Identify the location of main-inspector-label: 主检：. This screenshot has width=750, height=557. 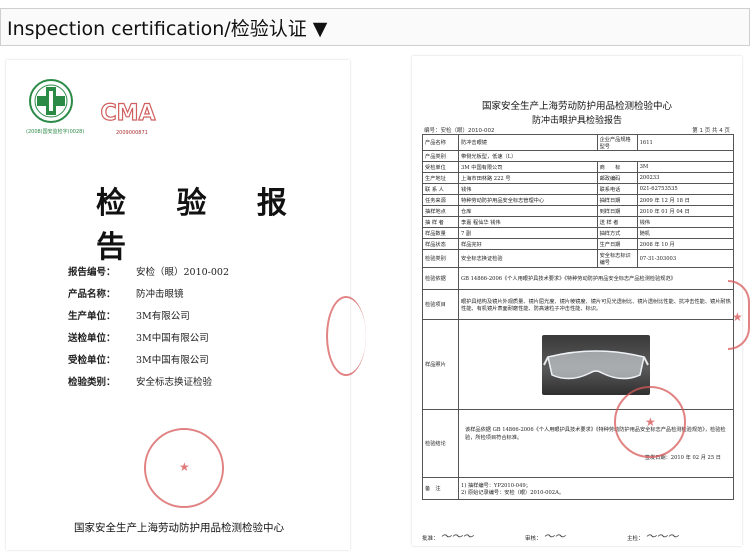
(635, 539).